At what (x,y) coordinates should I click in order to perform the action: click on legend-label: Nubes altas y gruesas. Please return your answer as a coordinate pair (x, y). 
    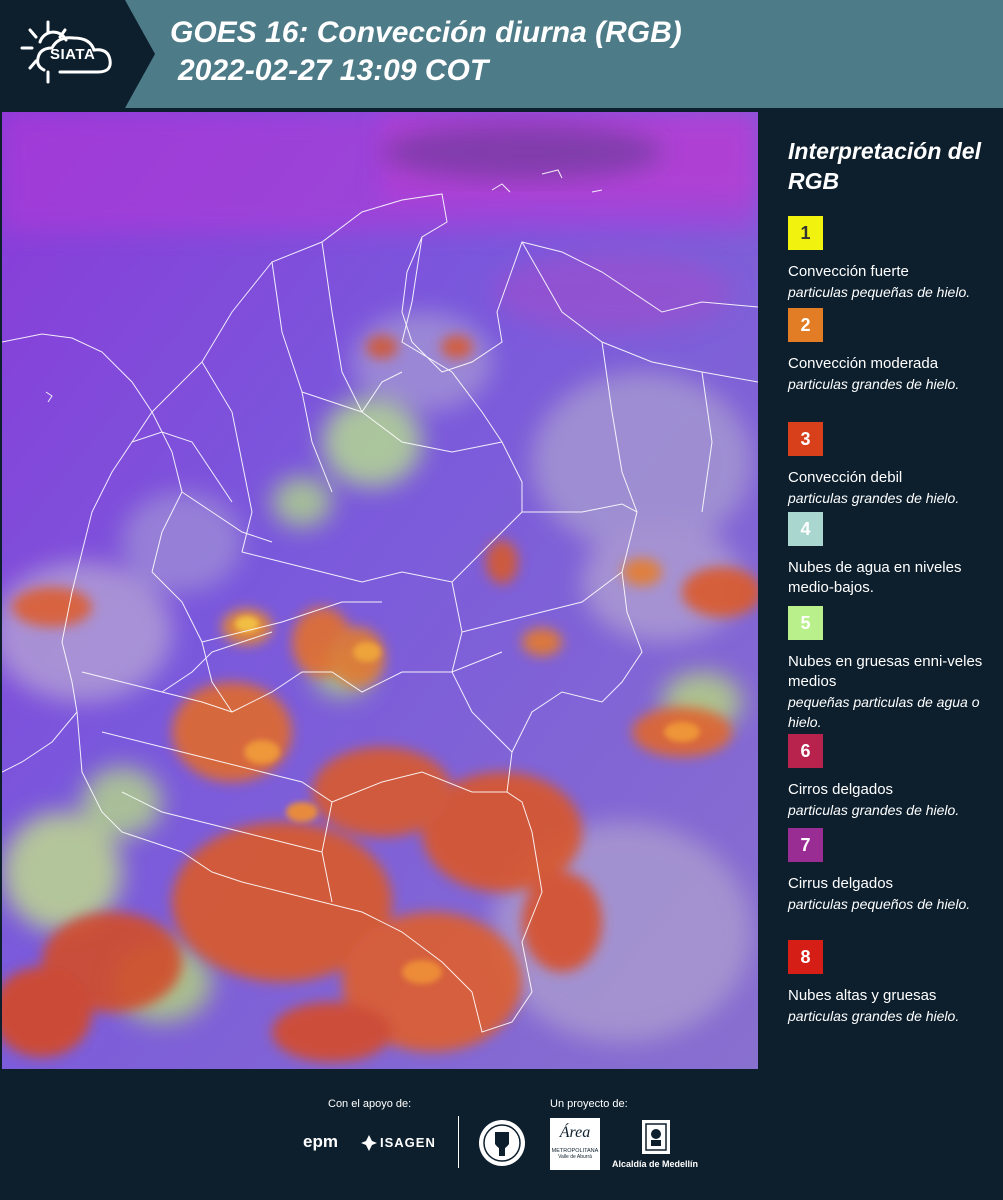
    Looking at the image, I should click on (862, 995).